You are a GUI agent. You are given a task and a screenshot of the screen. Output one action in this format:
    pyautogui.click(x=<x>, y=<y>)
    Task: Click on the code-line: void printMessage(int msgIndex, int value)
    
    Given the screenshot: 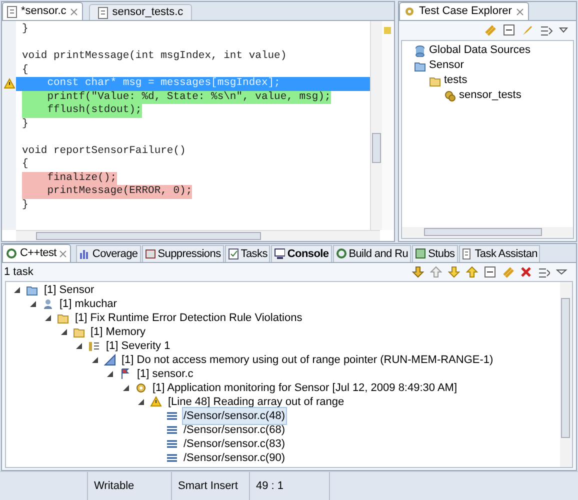 What is the action you would take?
    pyautogui.click(x=154, y=56)
    